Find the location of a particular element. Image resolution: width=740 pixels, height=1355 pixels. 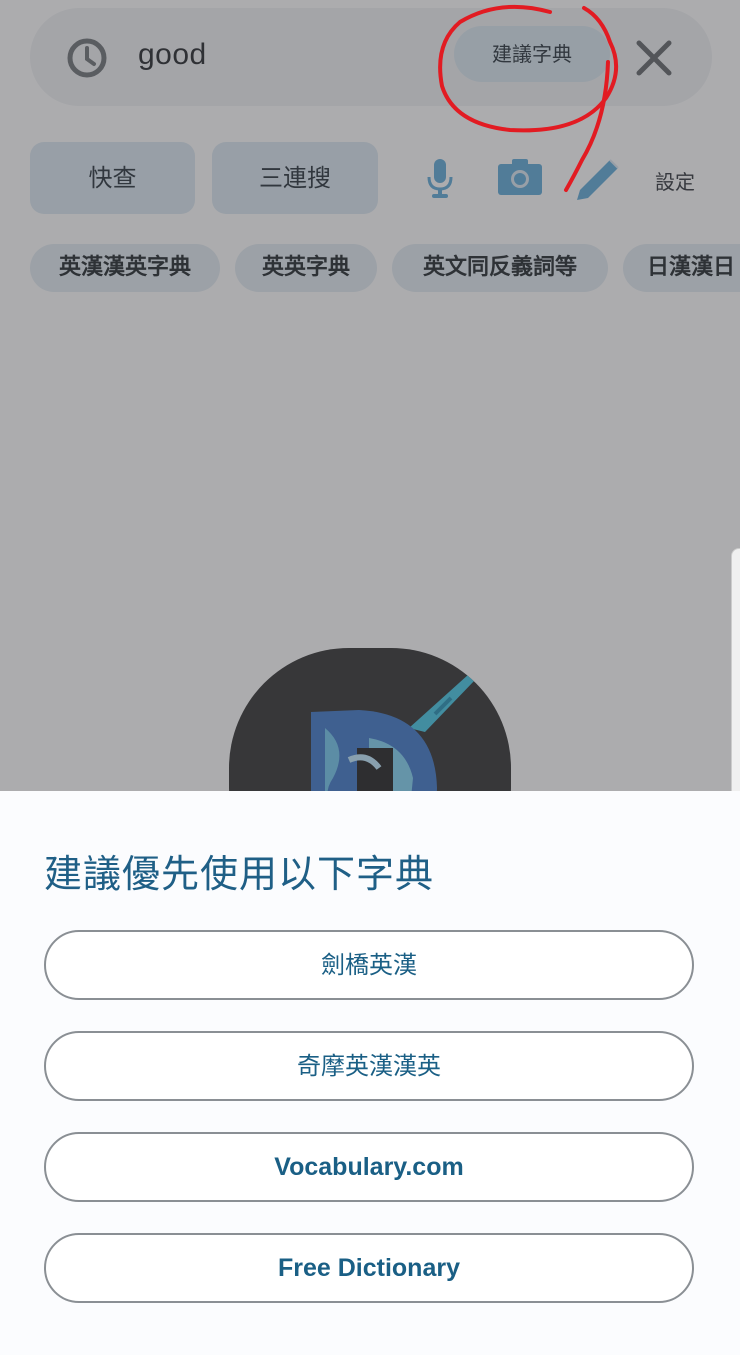

sheet-title: 建議優先使用以下字典 is located at coordinates (239, 874).